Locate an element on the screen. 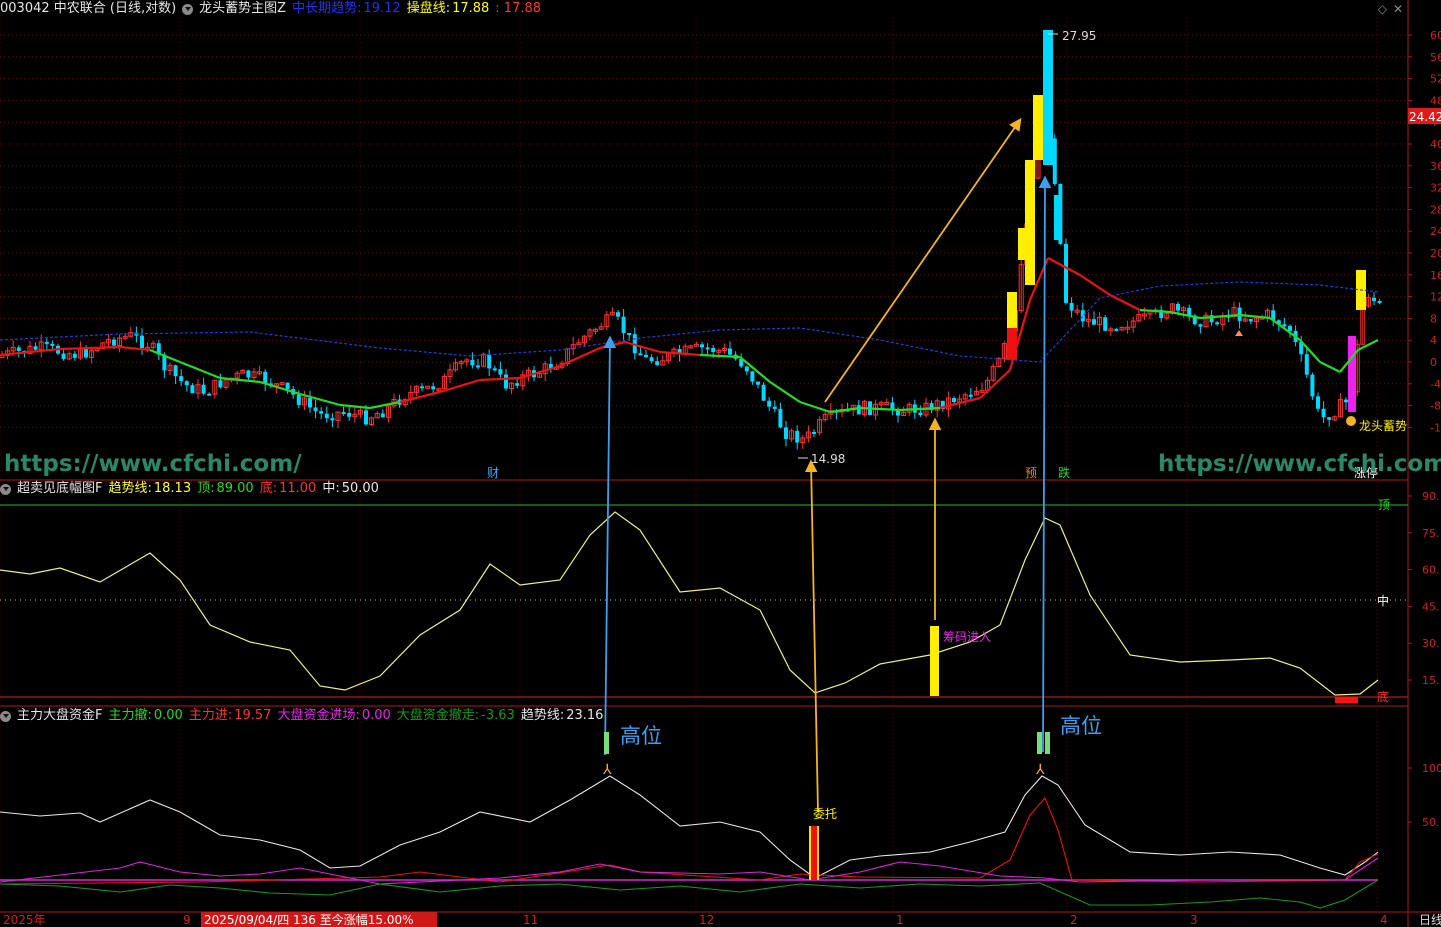 The width and height of the screenshot is (1441, 927). close-icon: ✕ is located at coordinates (1401, 9).